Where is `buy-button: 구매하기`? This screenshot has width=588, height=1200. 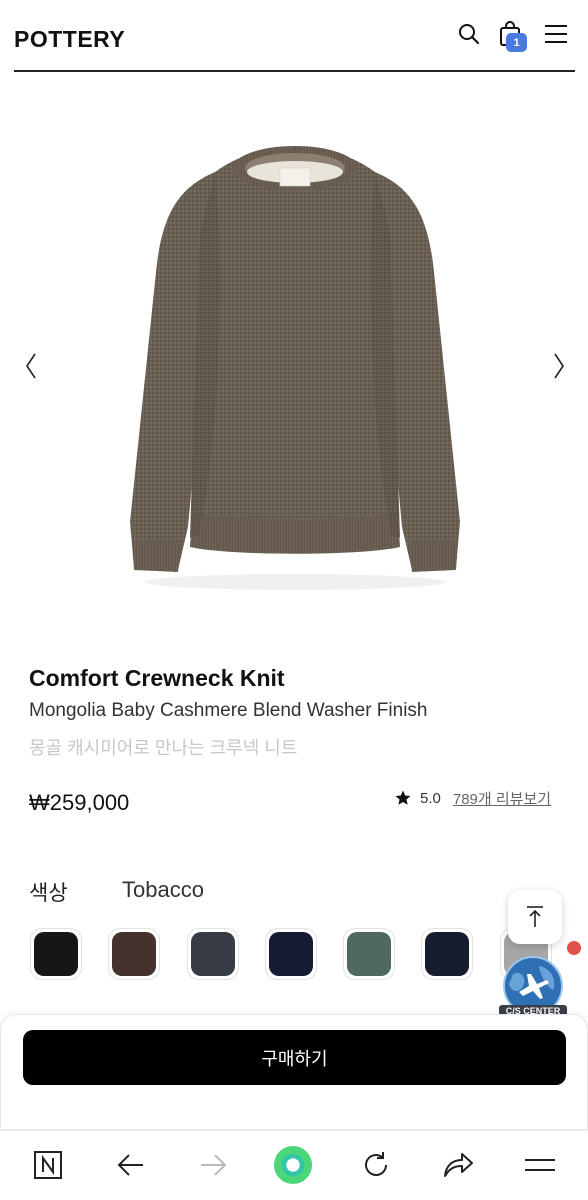 buy-button: 구매하기 is located at coordinates (294, 1057).